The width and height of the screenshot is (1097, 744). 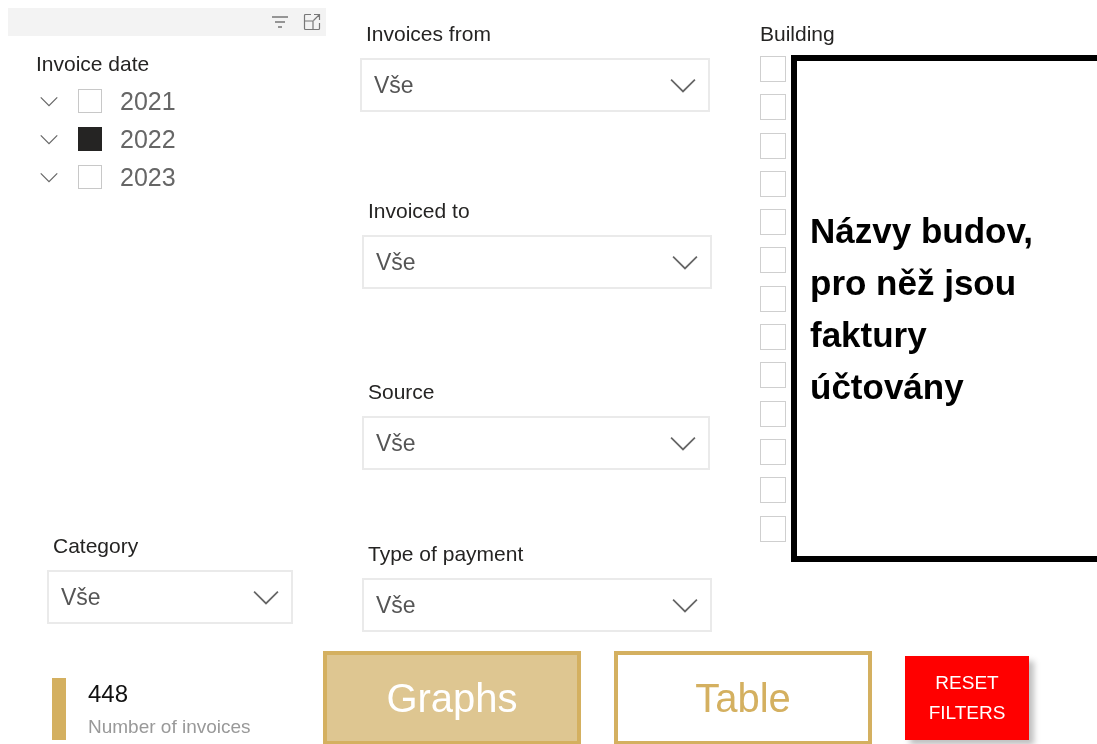 What do you see at coordinates (280, 22) in the screenshot?
I see `filter-icon` at bounding box center [280, 22].